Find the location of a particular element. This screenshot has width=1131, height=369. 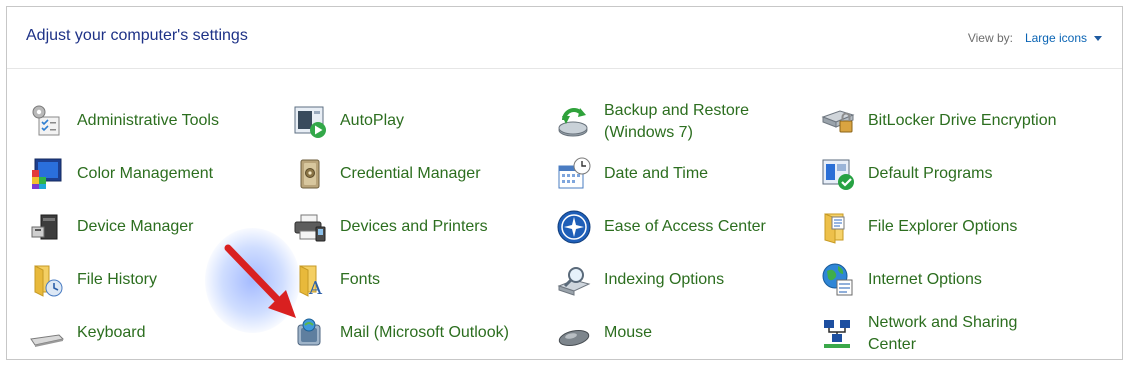

item-ease-of-access: Ease of Access Center is located at coordinates (661, 227).